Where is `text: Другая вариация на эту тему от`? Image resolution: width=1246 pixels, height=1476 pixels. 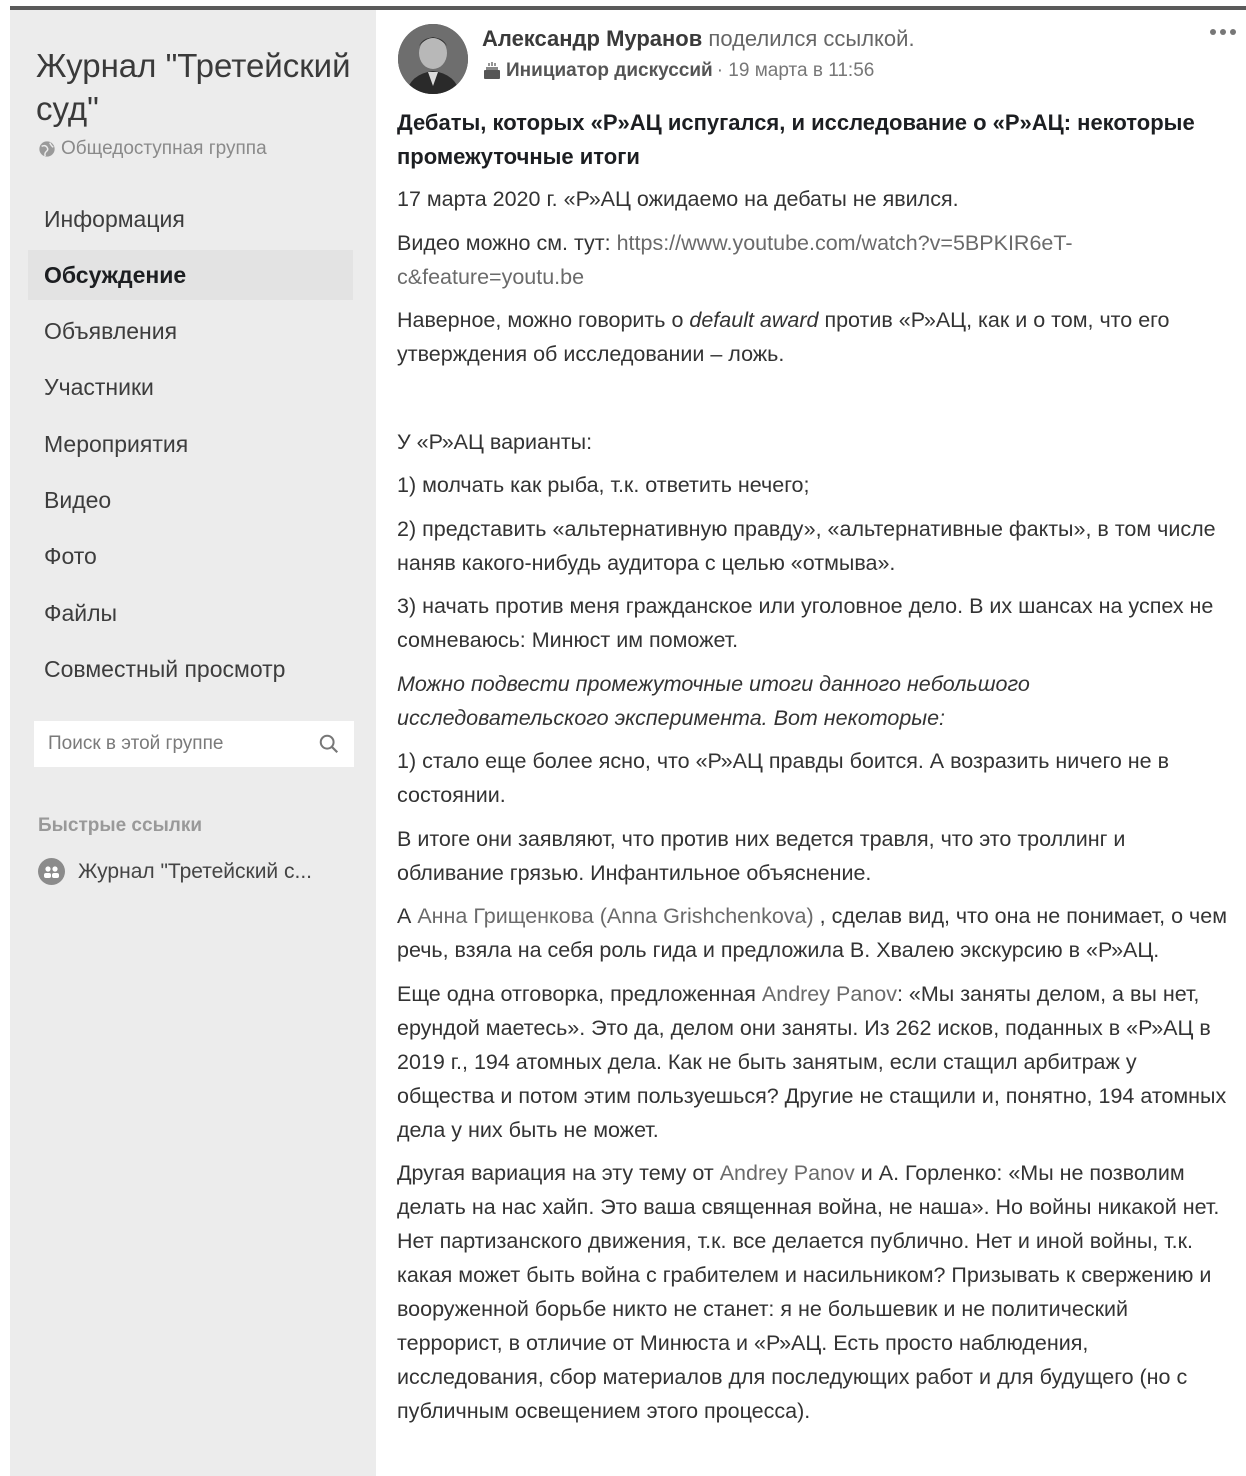 text: Другая вариация на эту тему от is located at coordinates (558, 1173).